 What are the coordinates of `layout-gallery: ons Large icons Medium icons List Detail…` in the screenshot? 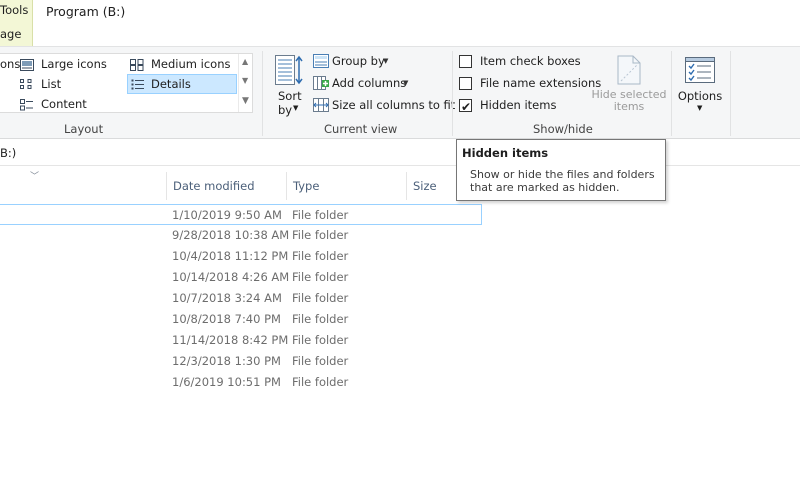 It's located at (126, 83).